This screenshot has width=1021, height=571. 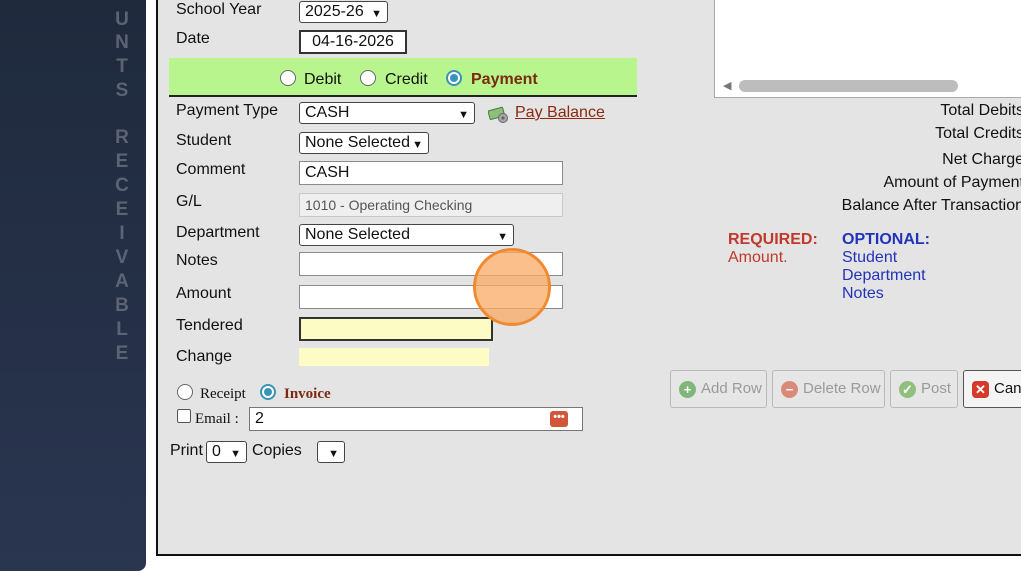 I want to click on sidebar-letter: U, so click(x=122, y=19).